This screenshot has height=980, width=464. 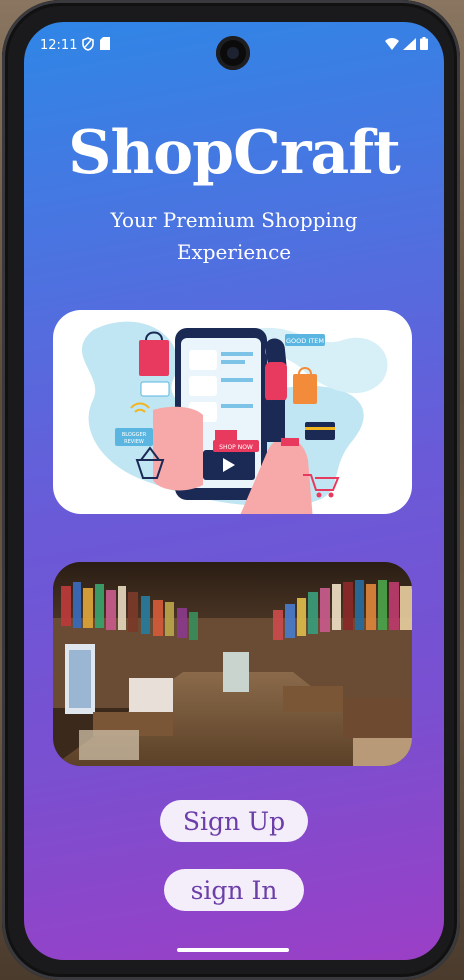 I want to click on app-subtitle: Your Premium Shopping Experience, so click(x=234, y=236).